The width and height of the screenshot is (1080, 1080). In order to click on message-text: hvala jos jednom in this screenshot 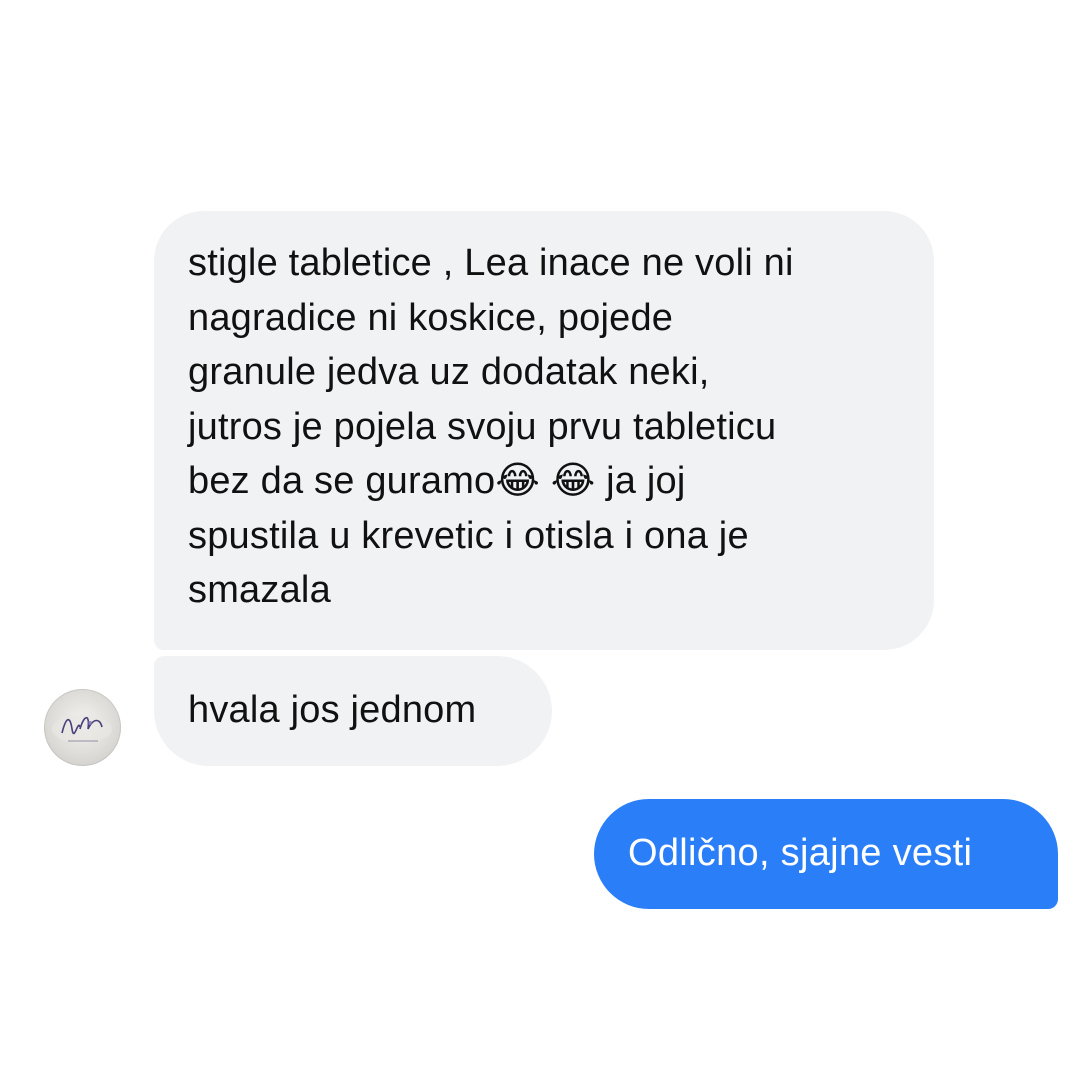, I will do `click(332, 710)`.